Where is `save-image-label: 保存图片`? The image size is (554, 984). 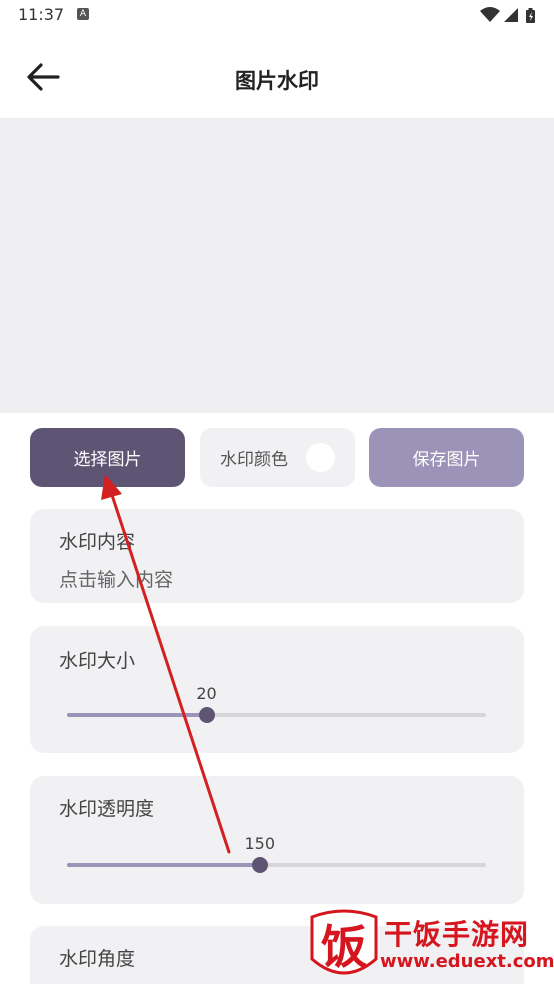
save-image-label: 保存图片 is located at coordinates (446, 460).